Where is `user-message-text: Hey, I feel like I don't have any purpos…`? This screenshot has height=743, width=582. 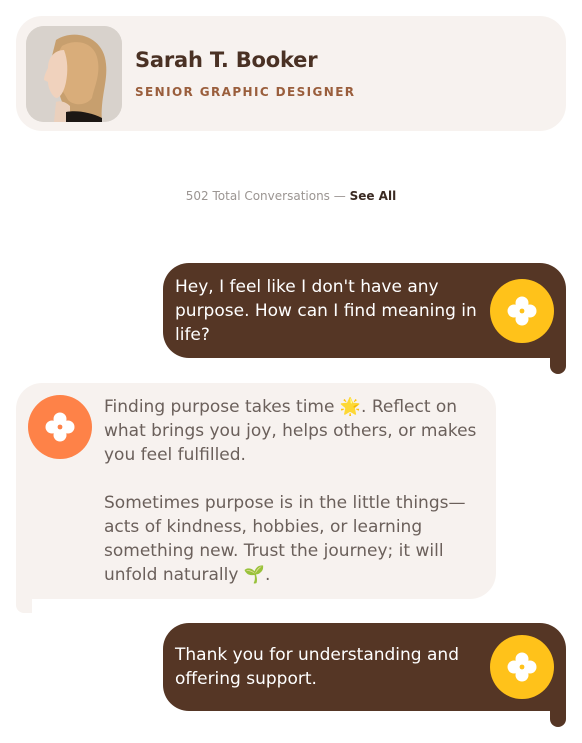
user-message-text: Hey, I feel like I don't have any purpos… is located at coordinates (326, 311).